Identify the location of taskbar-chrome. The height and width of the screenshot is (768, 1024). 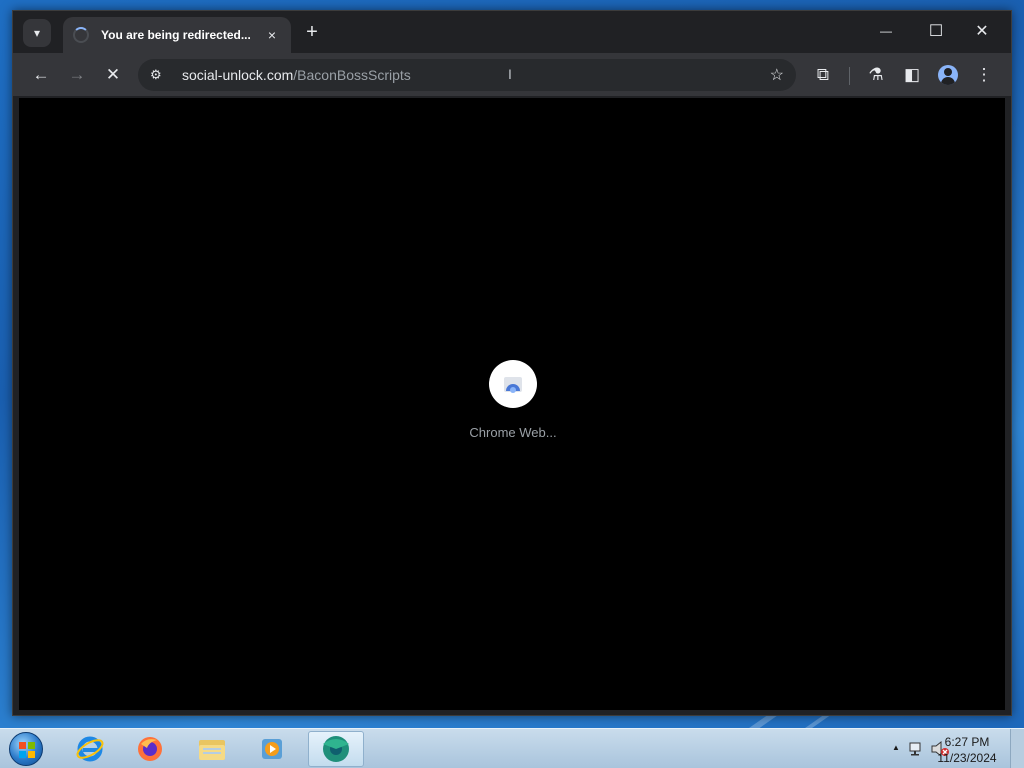
(336, 749).